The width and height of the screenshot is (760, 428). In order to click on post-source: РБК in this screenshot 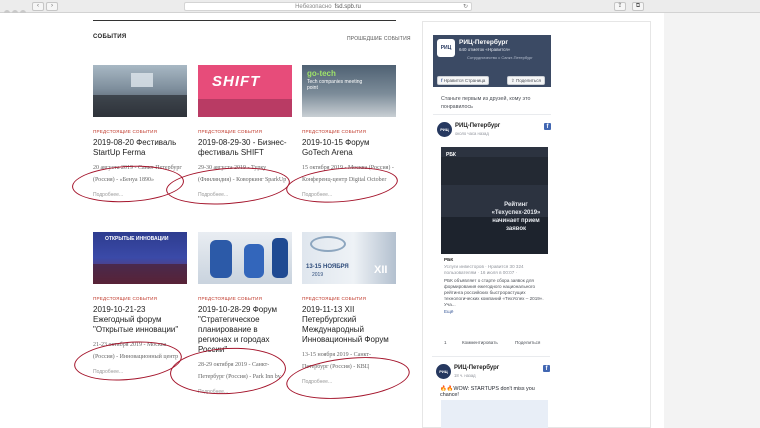, I will do `click(448, 260)`.